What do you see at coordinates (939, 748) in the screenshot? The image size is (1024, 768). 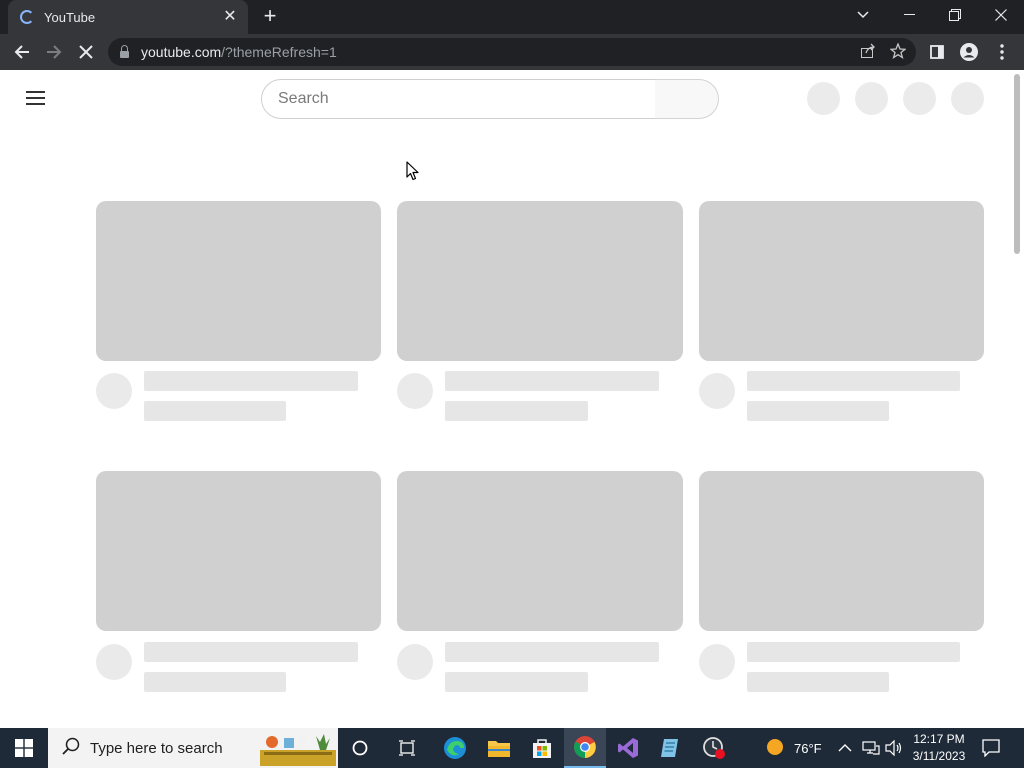 I see `taskbar-clock: 12:17 PM 3/11/2023` at bounding box center [939, 748].